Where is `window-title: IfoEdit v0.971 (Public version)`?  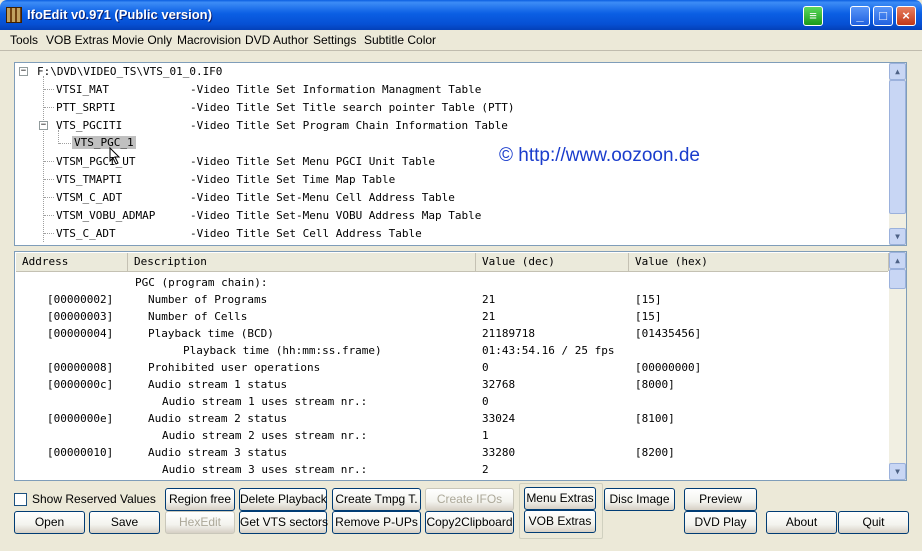
window-title: IfoEdit v0.971 (Public version) is located at coordinates (119, 14).